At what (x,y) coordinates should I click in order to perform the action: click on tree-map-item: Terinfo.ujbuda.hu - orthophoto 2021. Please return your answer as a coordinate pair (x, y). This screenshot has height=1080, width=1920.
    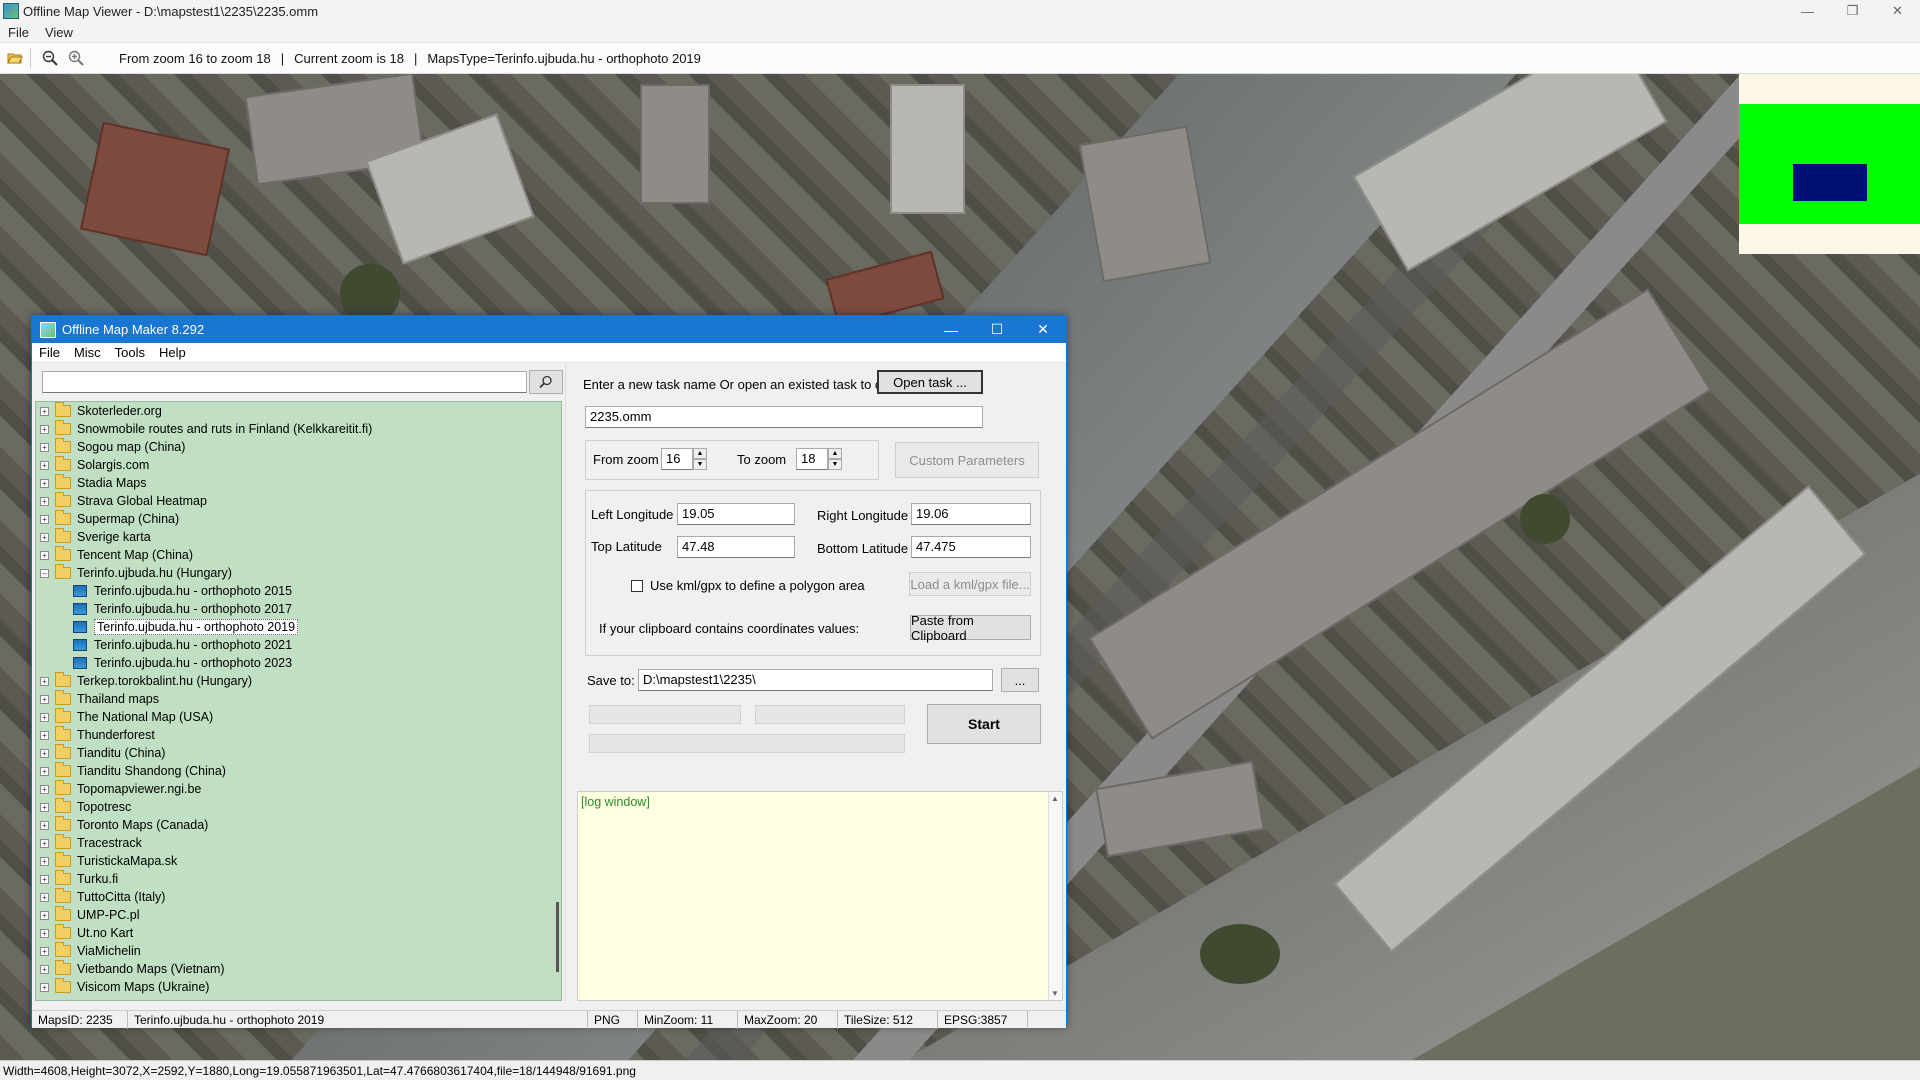
    Looking at the image, I should click on (298, 645).